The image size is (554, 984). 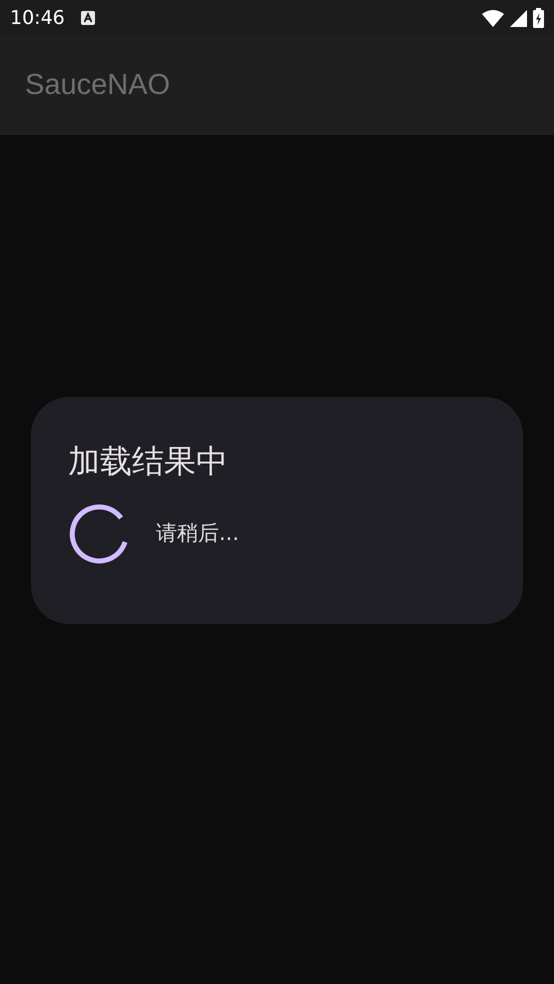 What do you see at coordinates (538, 18) in the screenshot?
I see `battery-icon` at bounding box center [538, 18].